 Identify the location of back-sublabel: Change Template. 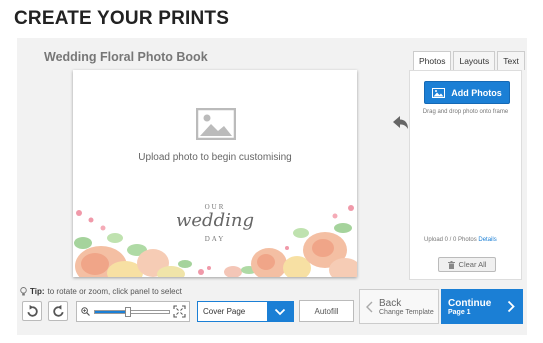
(406, 312).